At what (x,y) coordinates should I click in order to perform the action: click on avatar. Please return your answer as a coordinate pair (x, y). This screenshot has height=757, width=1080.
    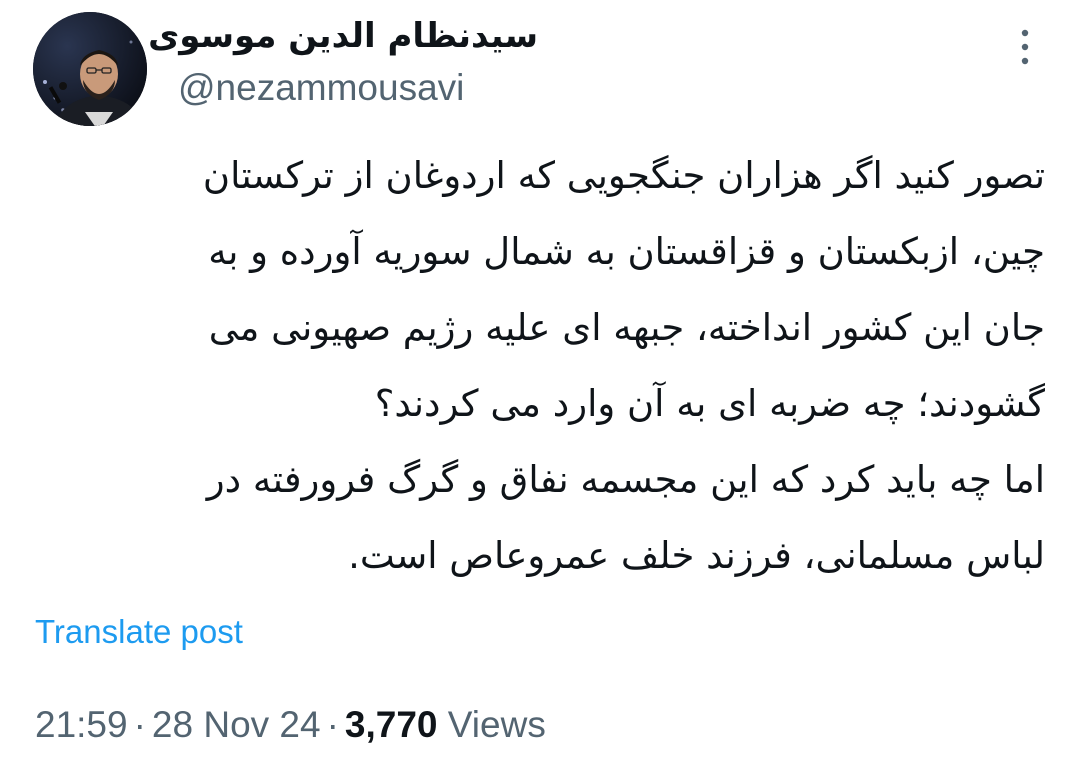
    Looking at the image, I should click on (90, 69).